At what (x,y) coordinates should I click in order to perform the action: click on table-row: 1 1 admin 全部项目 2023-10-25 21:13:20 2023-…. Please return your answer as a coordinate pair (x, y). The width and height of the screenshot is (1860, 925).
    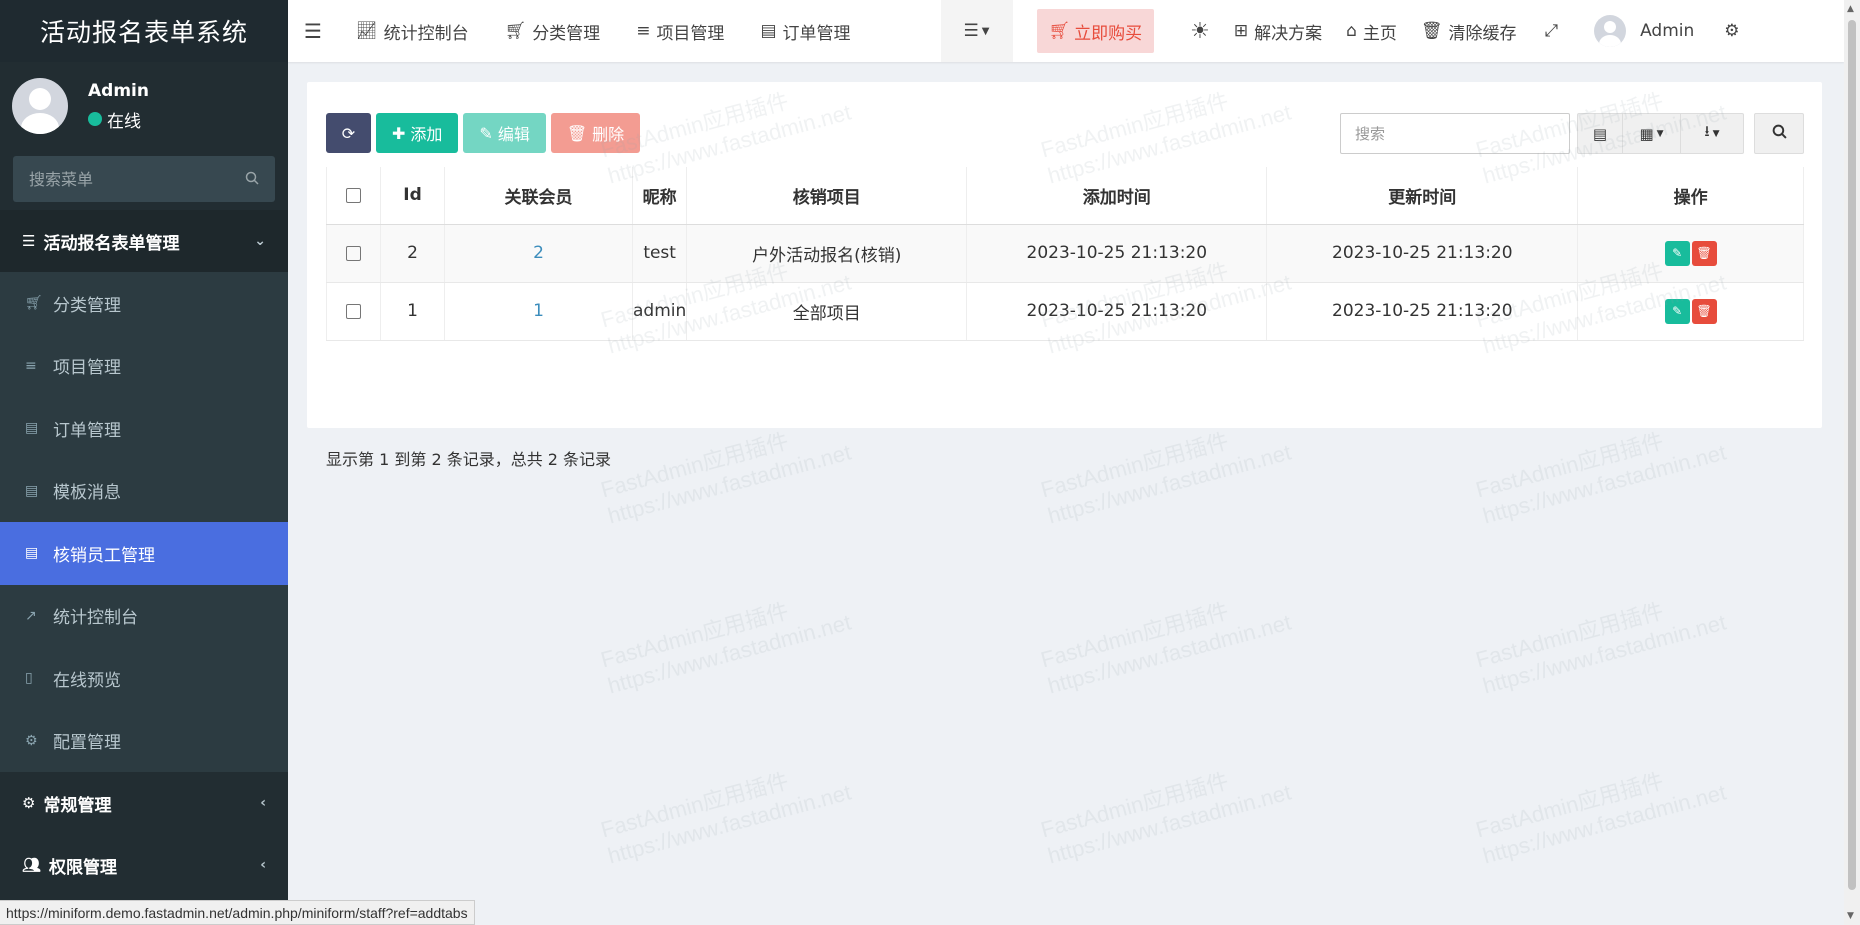
    Looking at the image, I should click on (1065, 311).